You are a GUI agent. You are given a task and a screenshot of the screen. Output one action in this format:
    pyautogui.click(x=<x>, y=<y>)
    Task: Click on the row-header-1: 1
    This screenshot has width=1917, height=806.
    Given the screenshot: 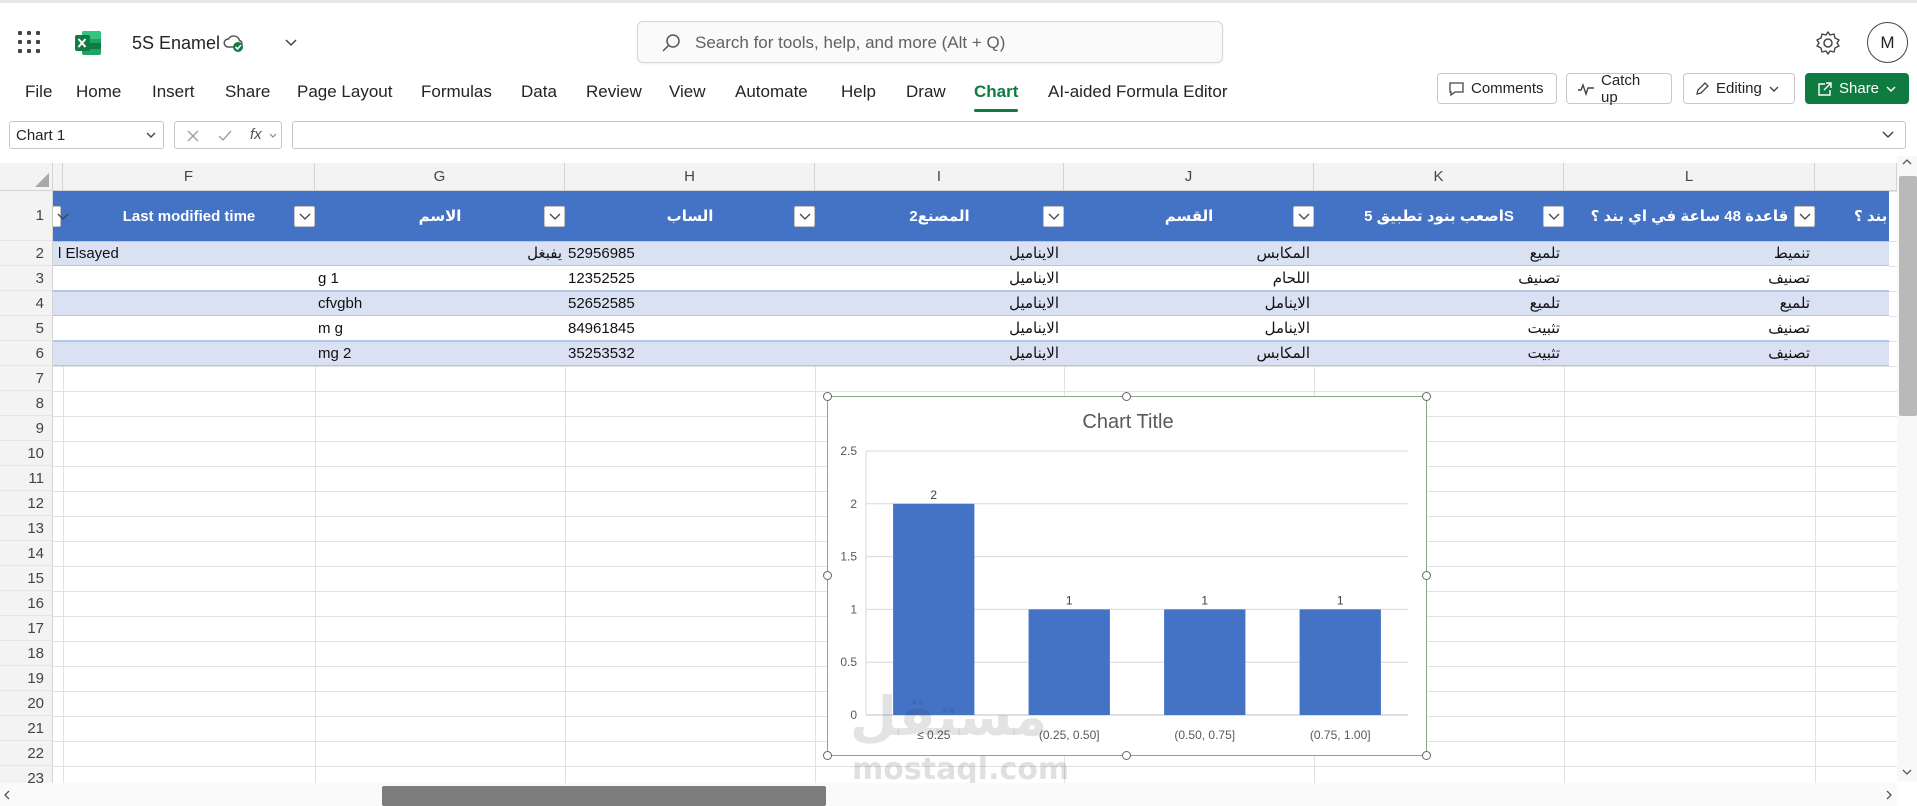 What is the action you would take?
    pyautogui.click(x=26, y=216)
    